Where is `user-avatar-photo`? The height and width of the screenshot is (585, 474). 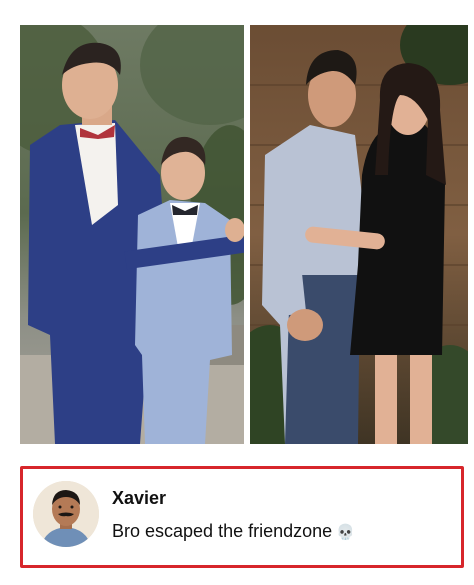 user-avatar-photo is located at coordinates (66, 514).